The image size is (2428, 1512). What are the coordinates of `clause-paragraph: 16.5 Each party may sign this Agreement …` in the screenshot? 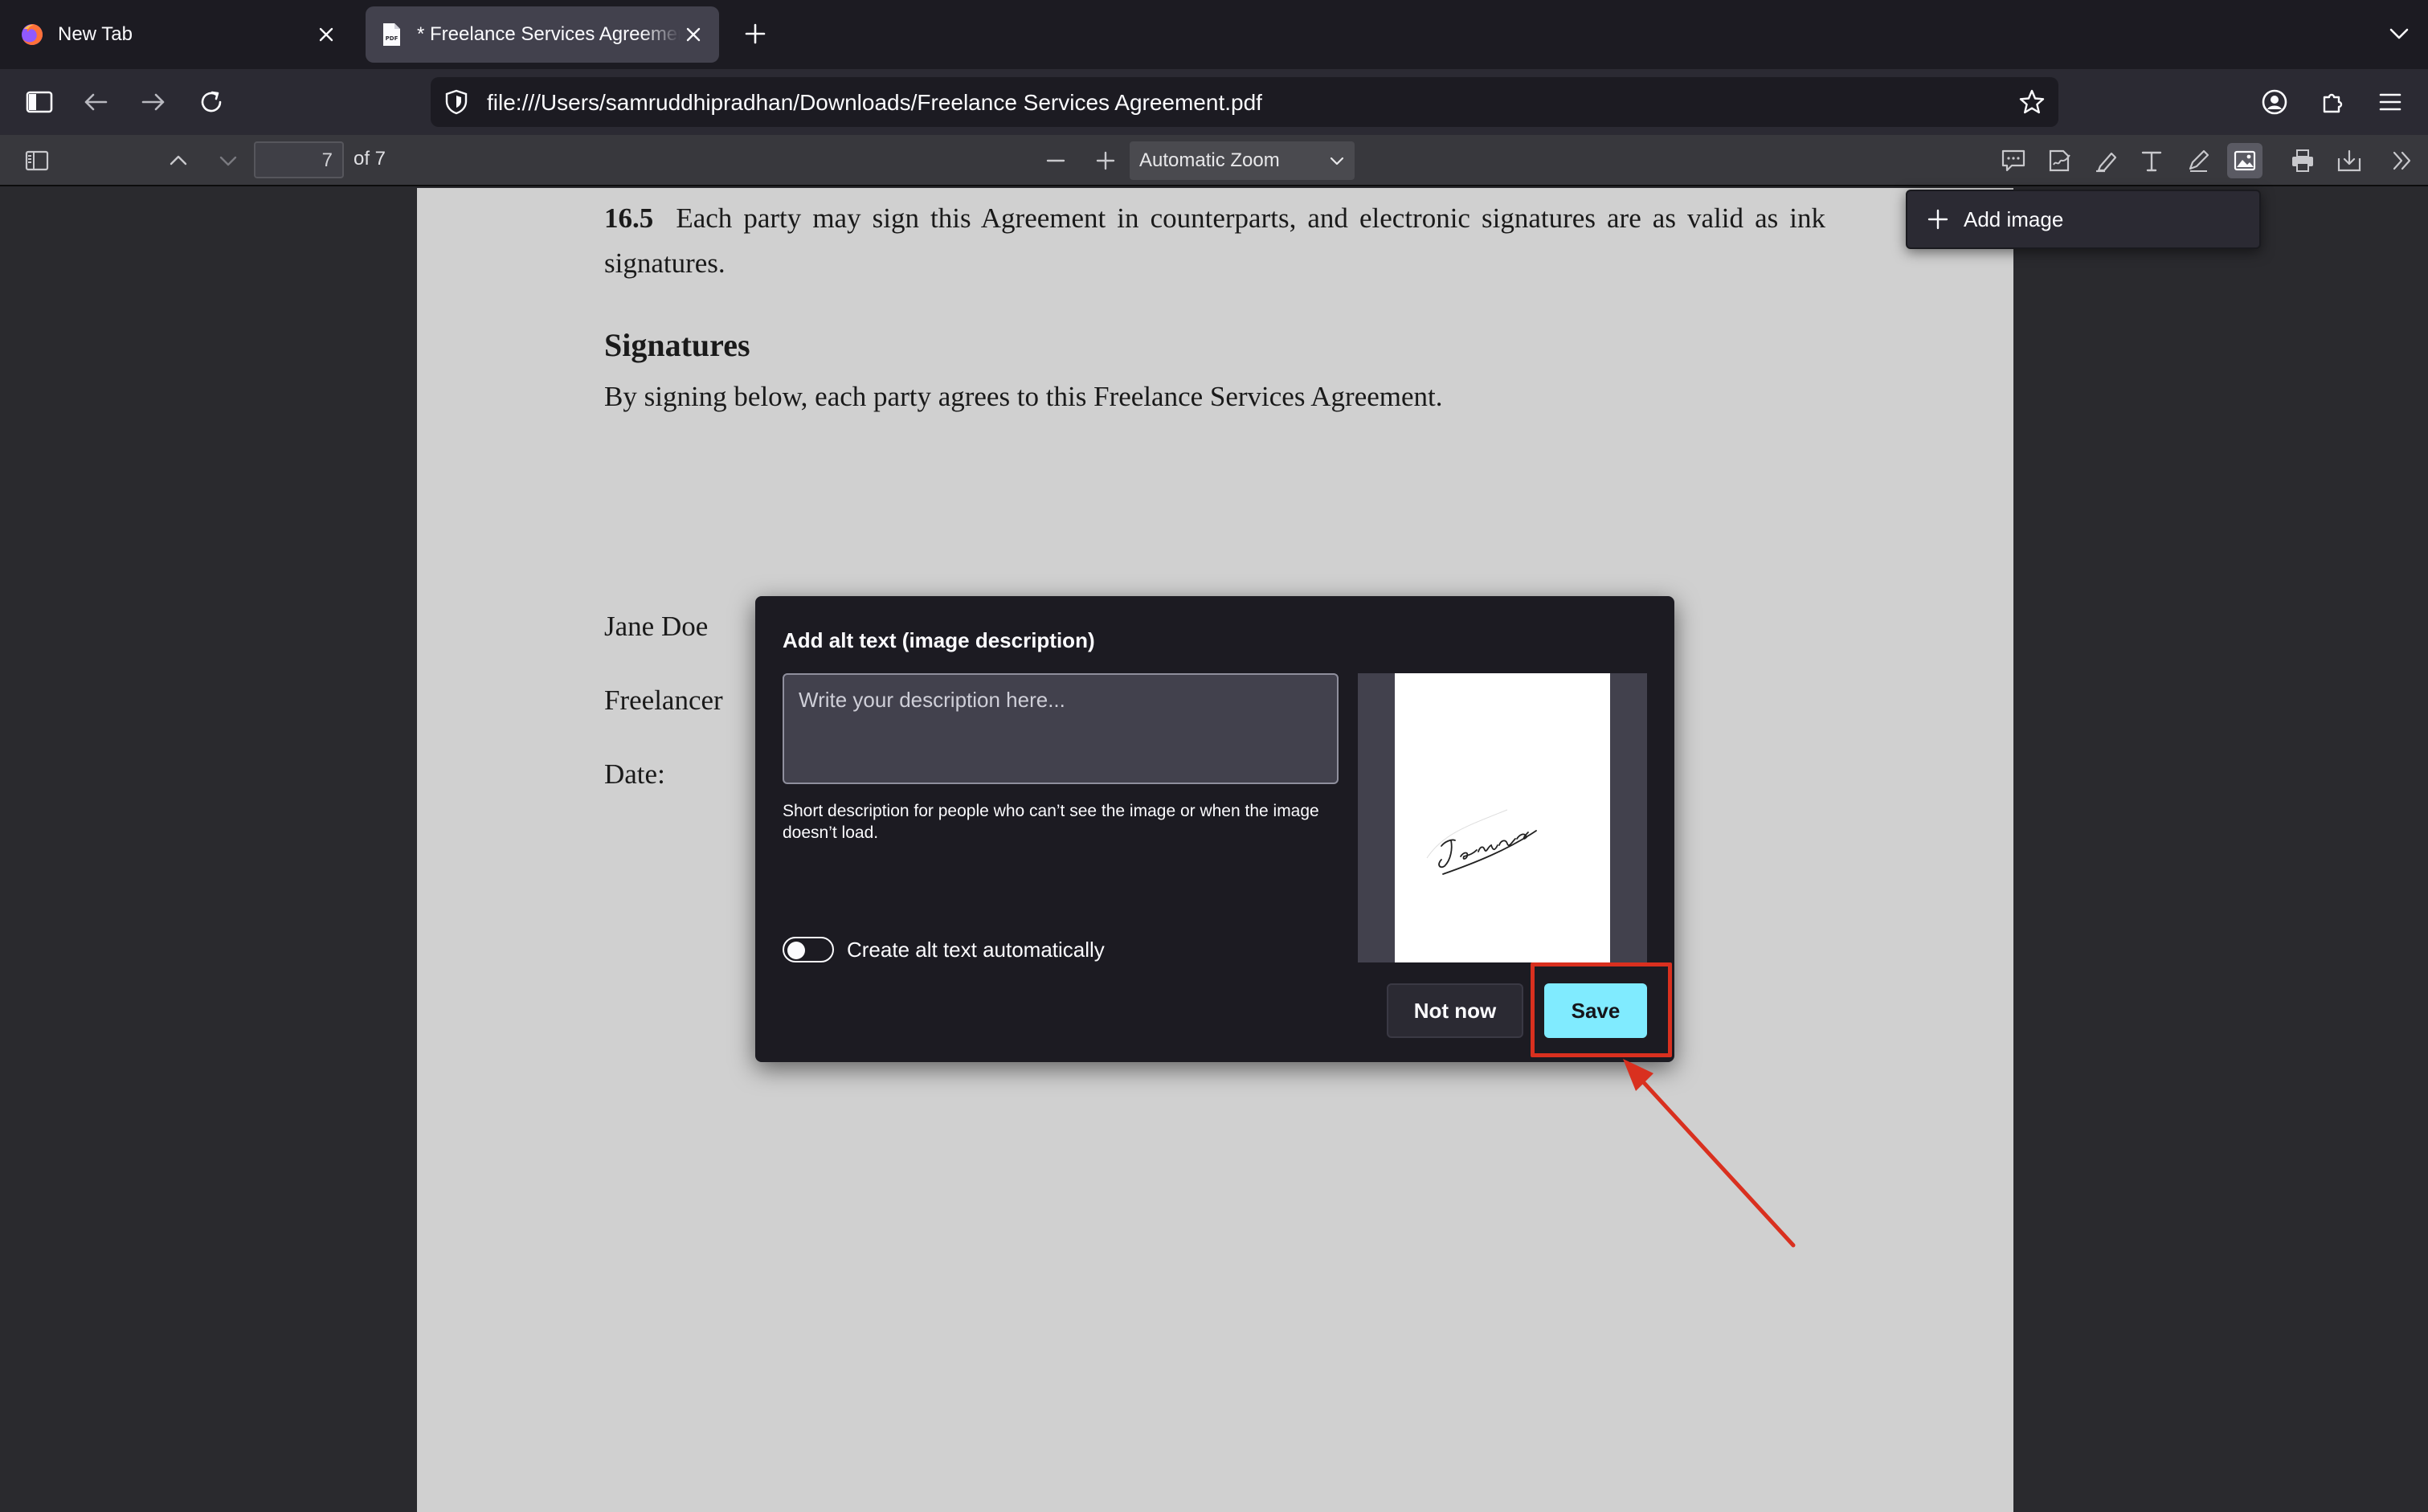 It's located at (1214, 241).